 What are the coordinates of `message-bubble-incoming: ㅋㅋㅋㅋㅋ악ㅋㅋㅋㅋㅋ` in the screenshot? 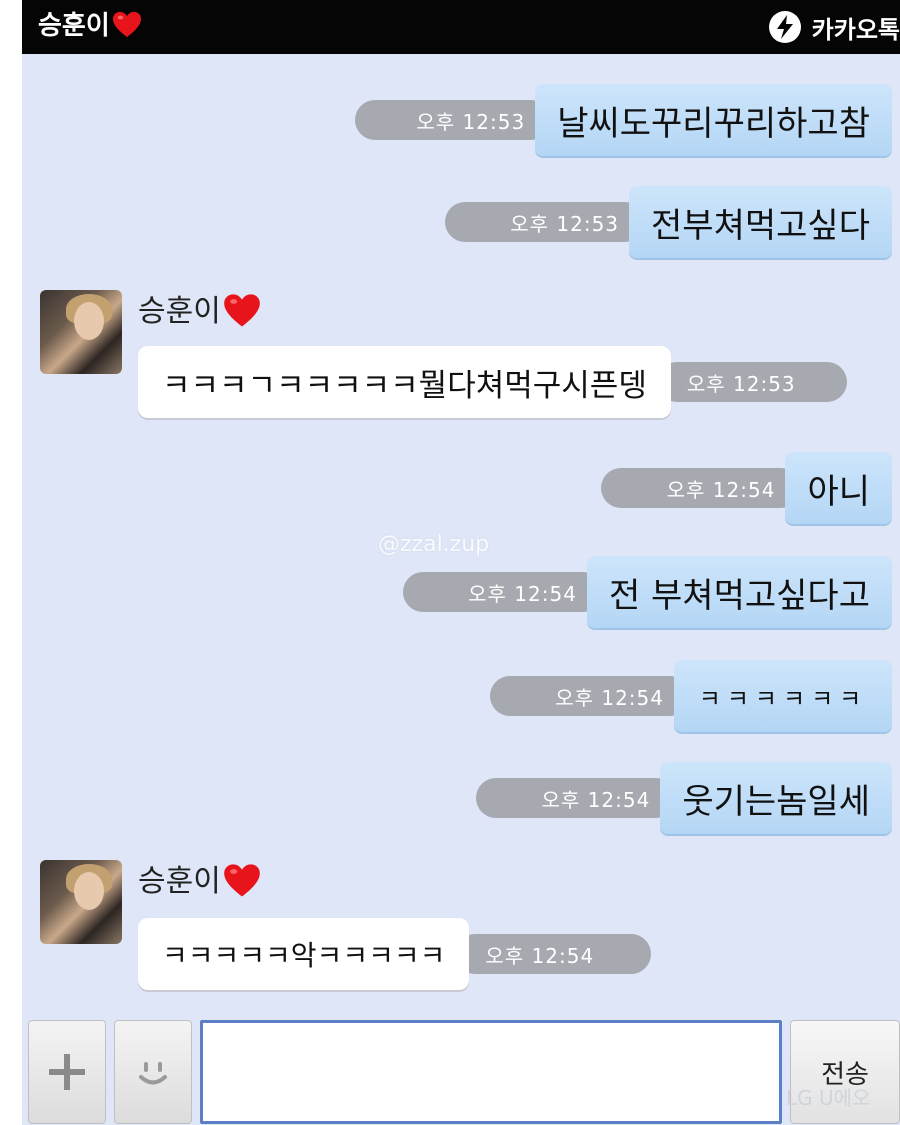 It's located at (304, 954).